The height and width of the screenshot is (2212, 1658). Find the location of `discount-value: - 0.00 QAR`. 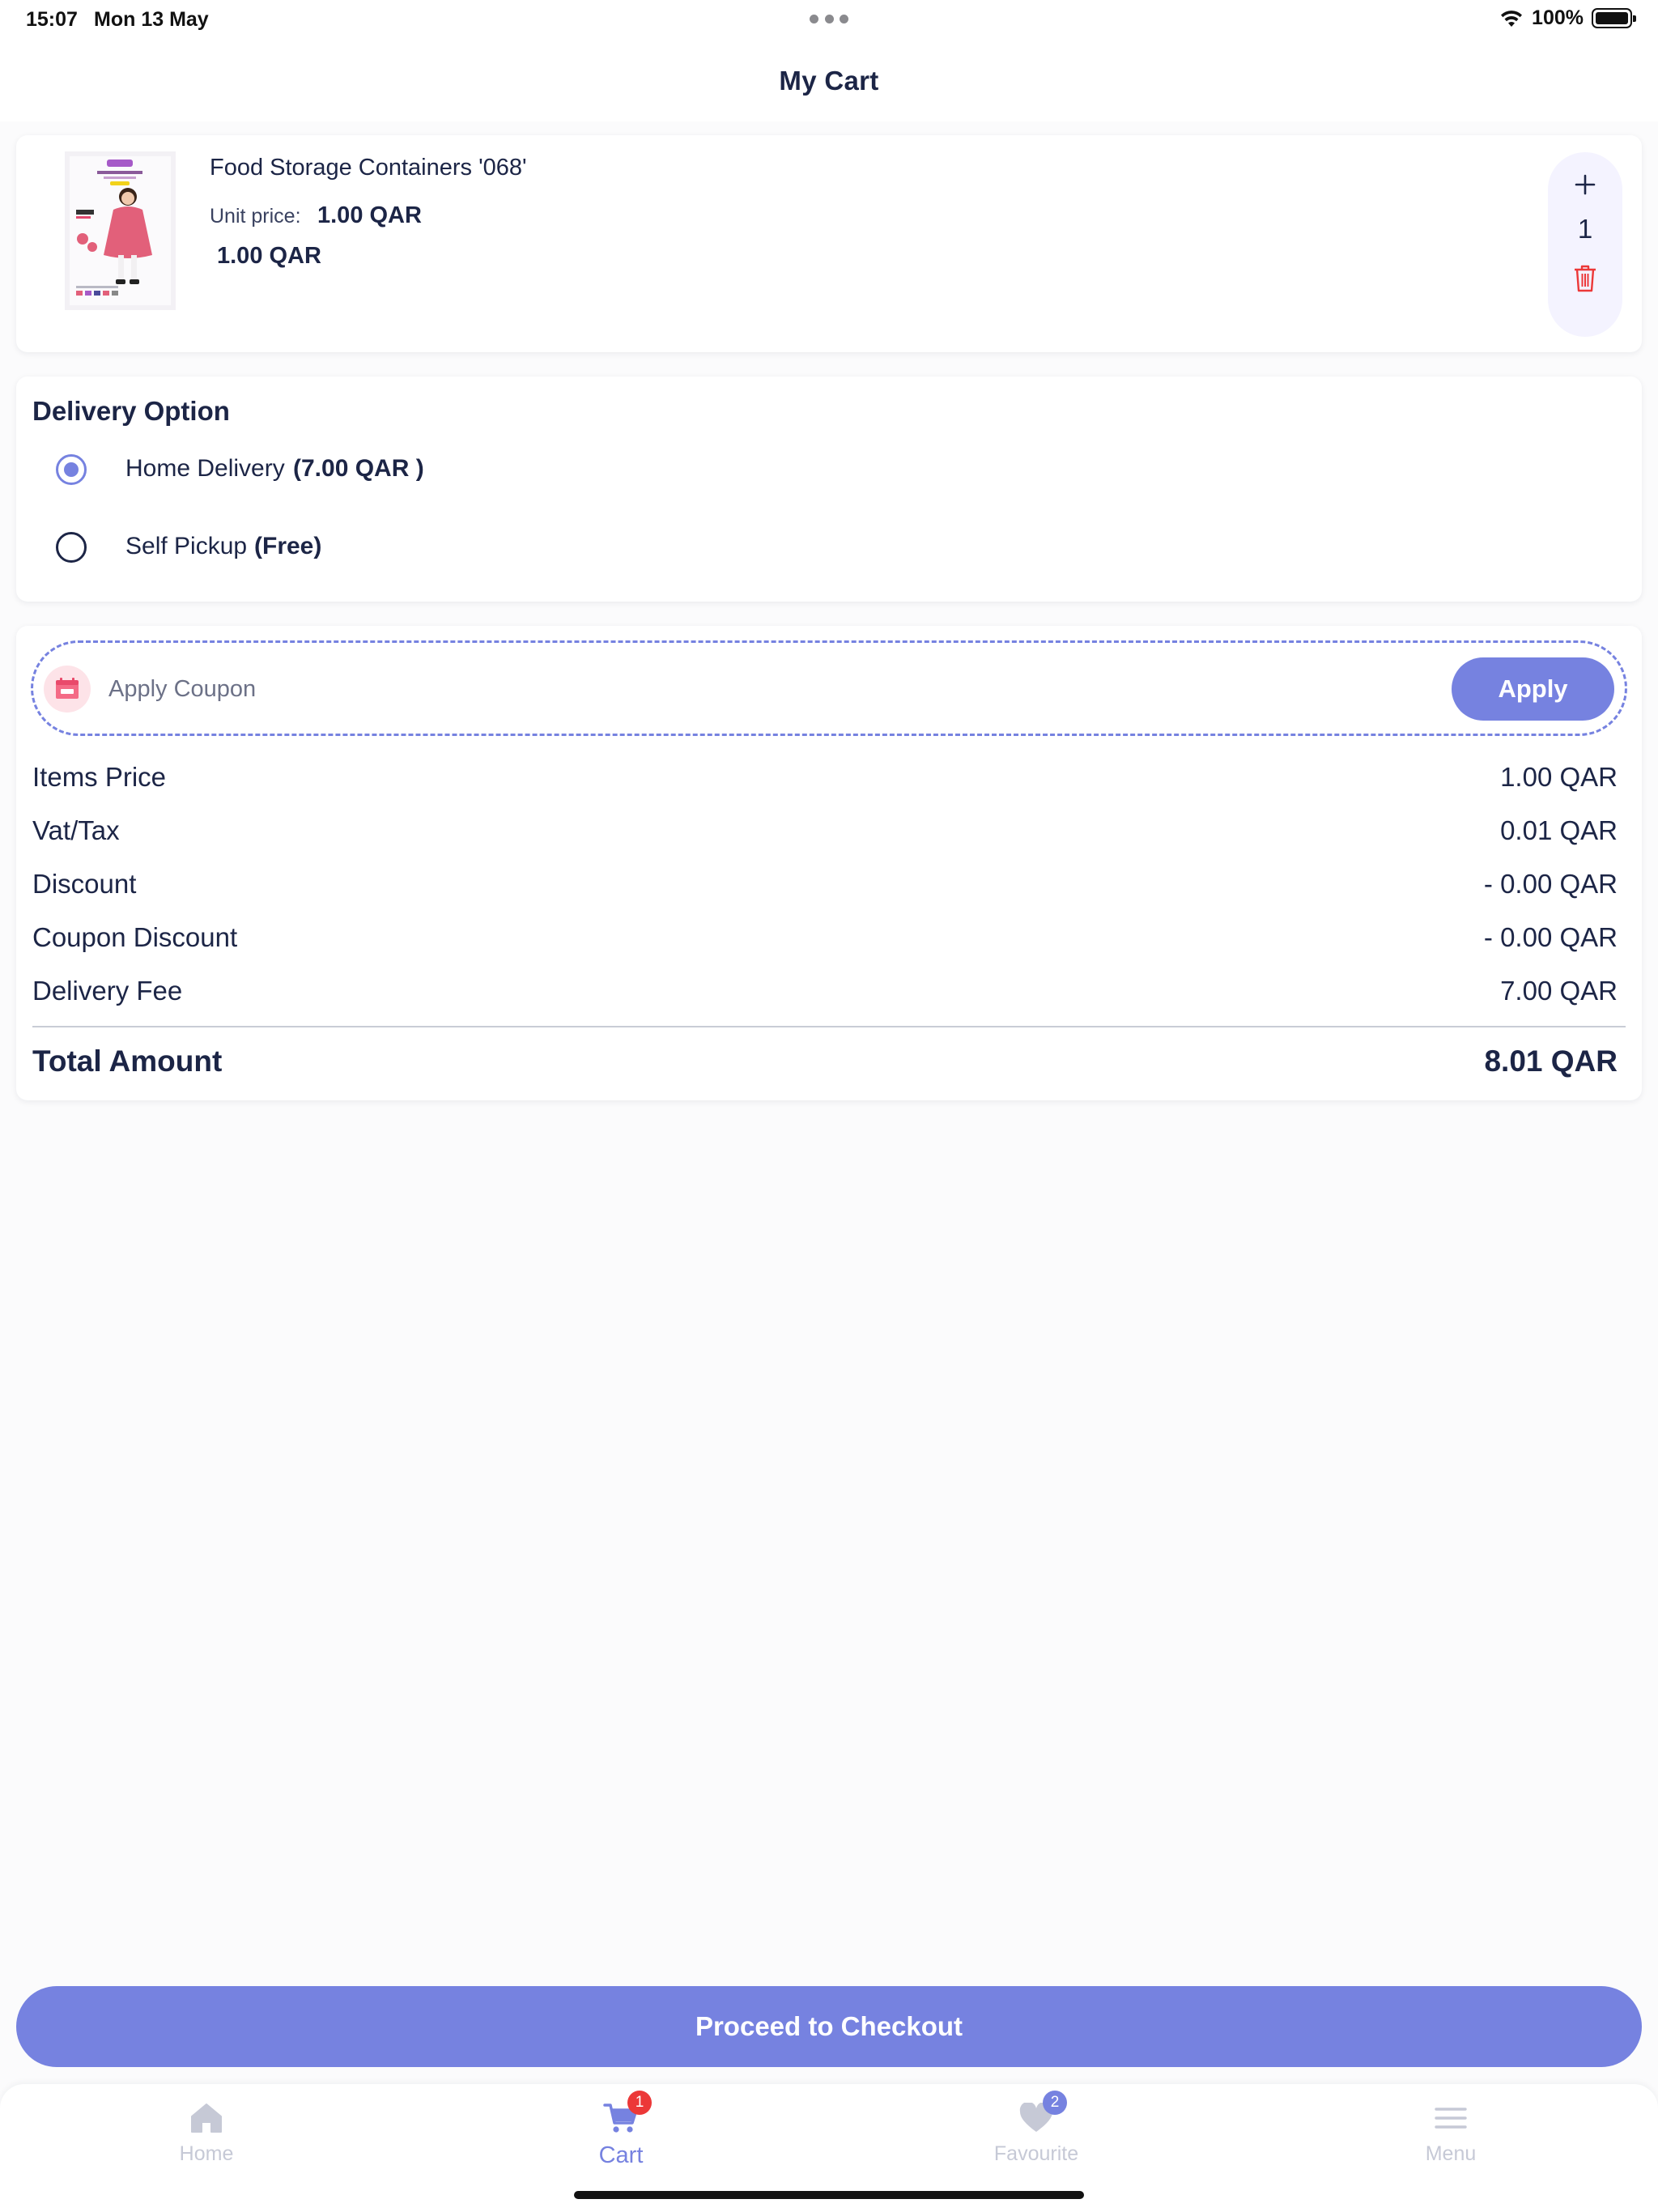

discount-value: - 0.00 QAR is located at coordinates (1550, 884).